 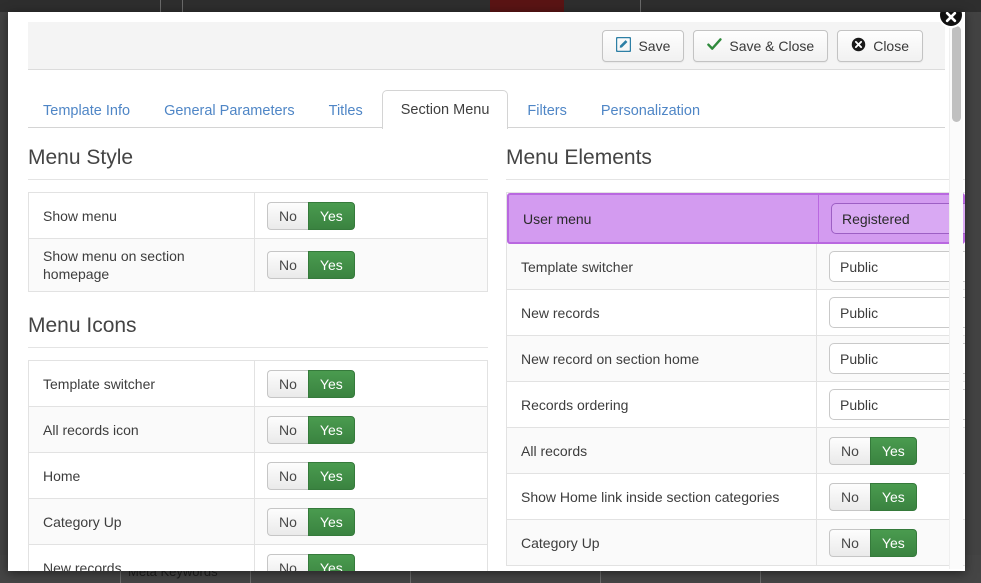 I want to click on close-button: Close, so click(x=880, y=45).